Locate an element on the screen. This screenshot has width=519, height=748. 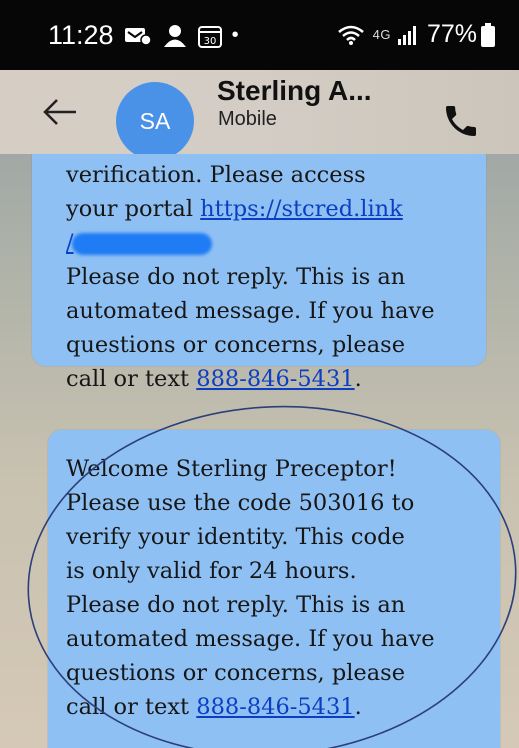
battery-icon is located at coordinates (488, 34).